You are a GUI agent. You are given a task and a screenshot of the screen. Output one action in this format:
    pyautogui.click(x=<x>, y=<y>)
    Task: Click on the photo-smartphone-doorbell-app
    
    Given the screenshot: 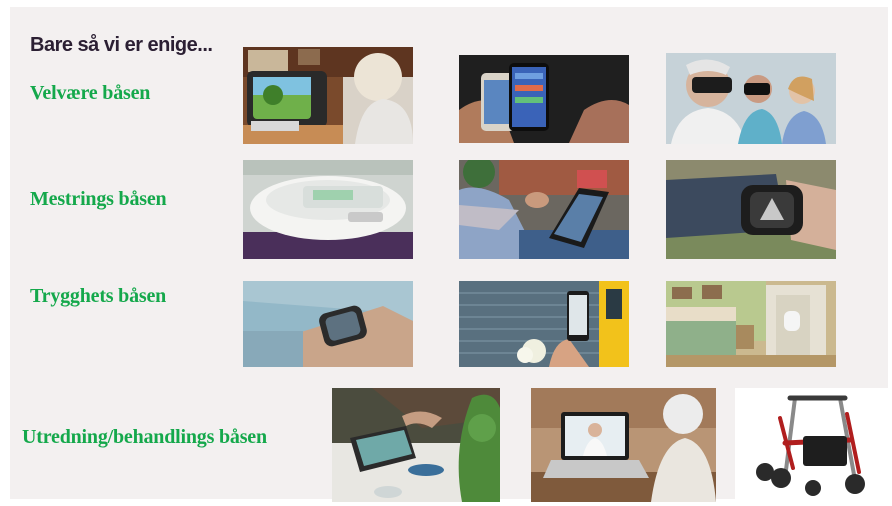 What is the action you would take?
    pyautogui.click(x=544, y=324)
    